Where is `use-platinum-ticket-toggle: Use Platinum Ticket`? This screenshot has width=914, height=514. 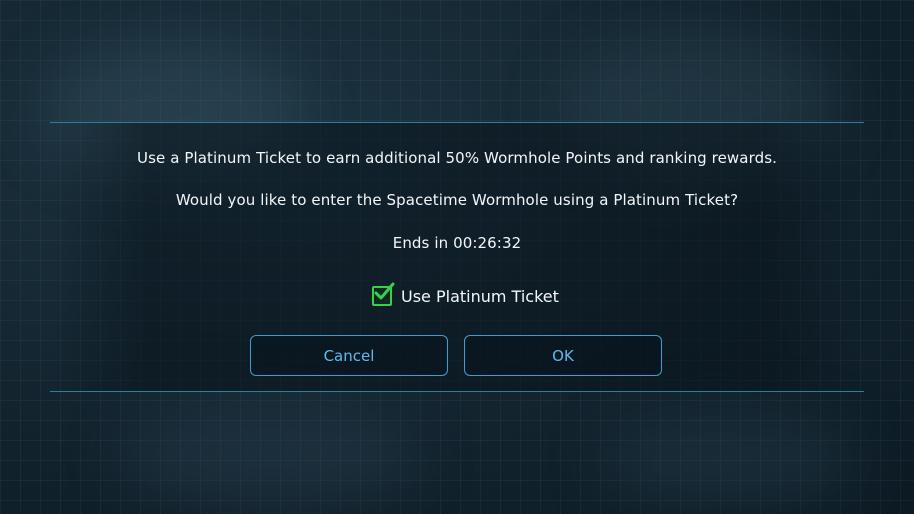
use-platinum-ticket-toggle: Use Platinum Ticket is located at coordinates (465, 294).